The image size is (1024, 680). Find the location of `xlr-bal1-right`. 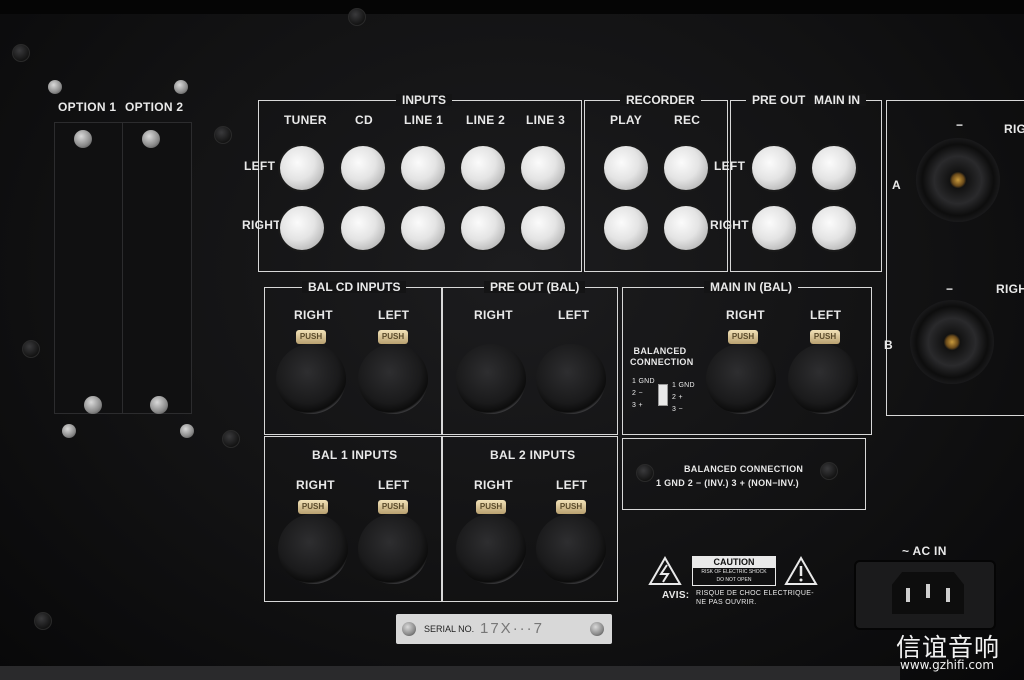

xlr-bal1-right is located at coordinates (313, 549).